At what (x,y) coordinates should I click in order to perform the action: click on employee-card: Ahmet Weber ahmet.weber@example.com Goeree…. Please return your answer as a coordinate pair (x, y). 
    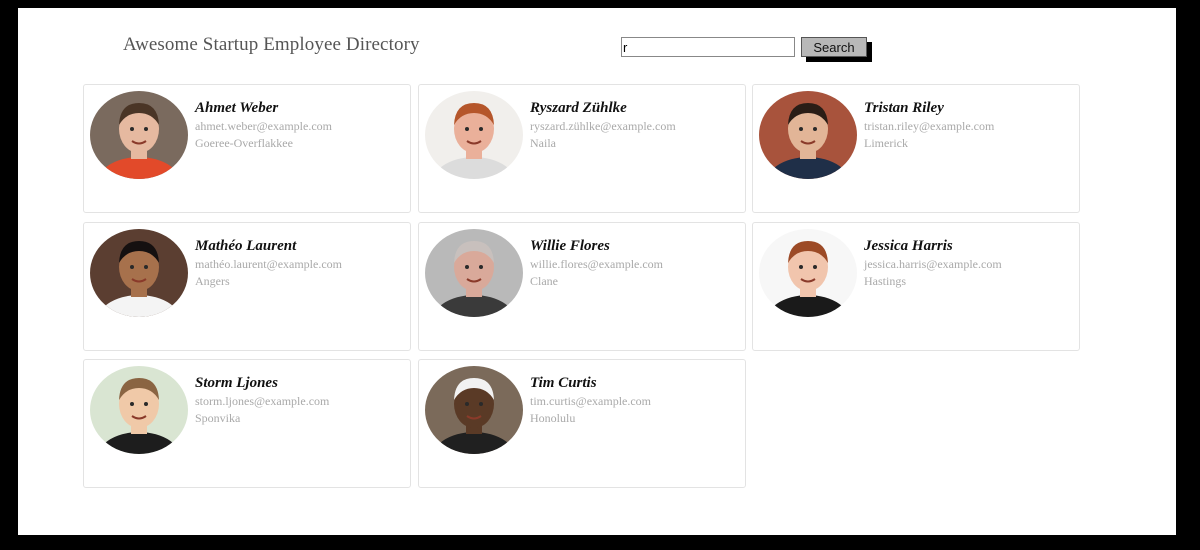
    Looking at the image, I should click on (247, 148).